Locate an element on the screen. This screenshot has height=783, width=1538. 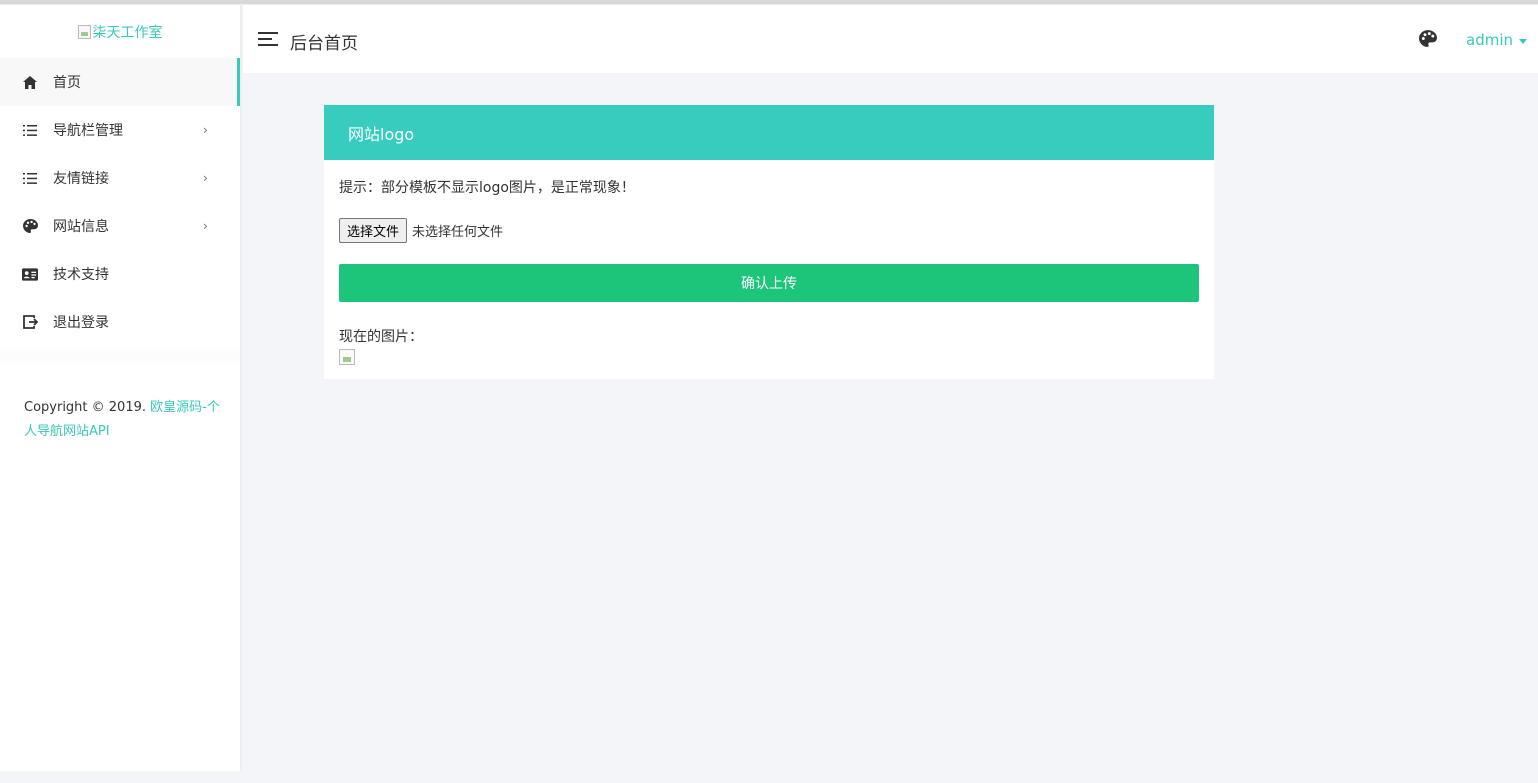
site-logo: 柒天工作室 is located at coordinates (120, 31).